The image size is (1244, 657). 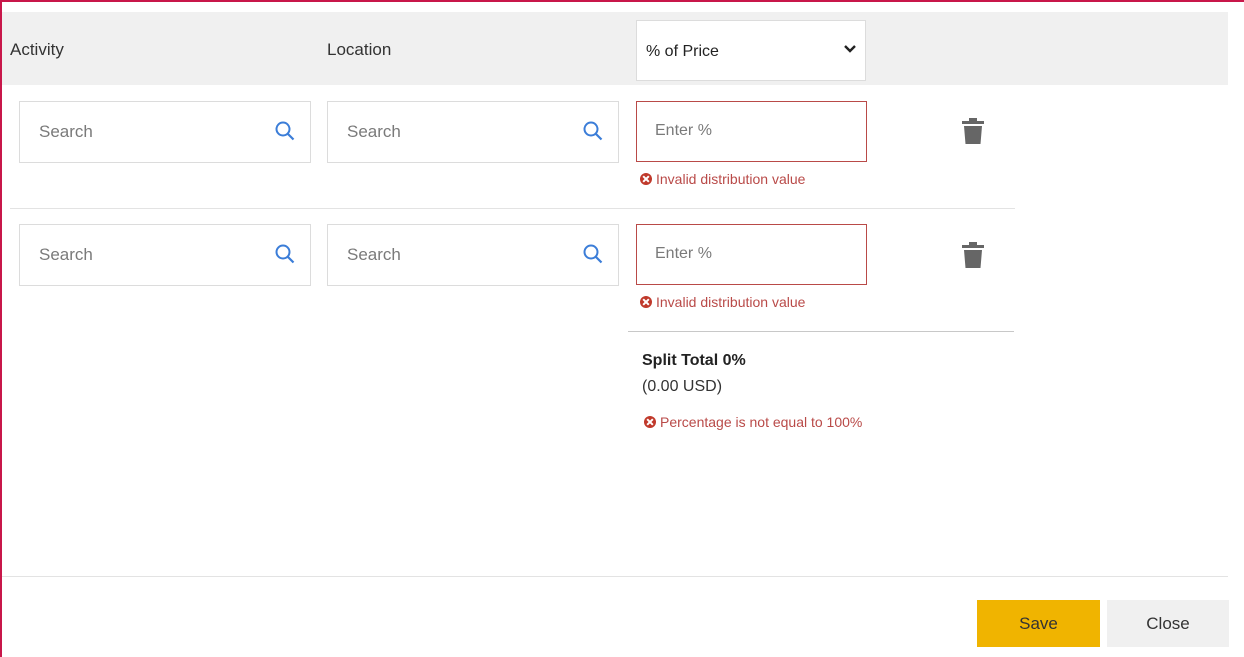 I want to click on row2-error-text: Invalid distribution value, so click(x=731, y=302).